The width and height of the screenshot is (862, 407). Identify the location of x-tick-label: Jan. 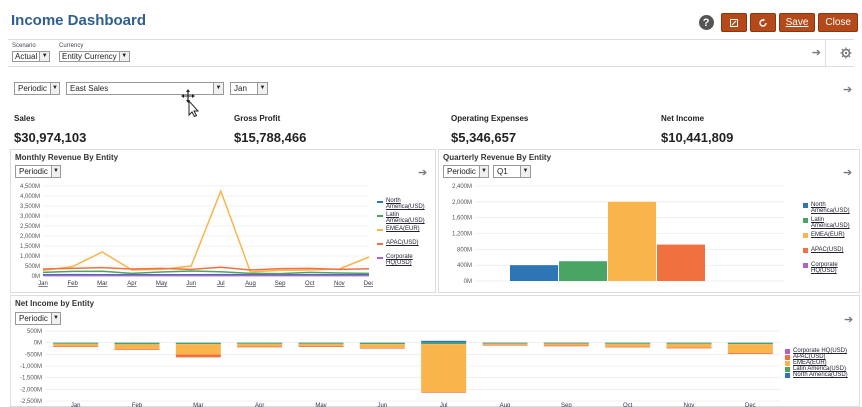
(76, 405).